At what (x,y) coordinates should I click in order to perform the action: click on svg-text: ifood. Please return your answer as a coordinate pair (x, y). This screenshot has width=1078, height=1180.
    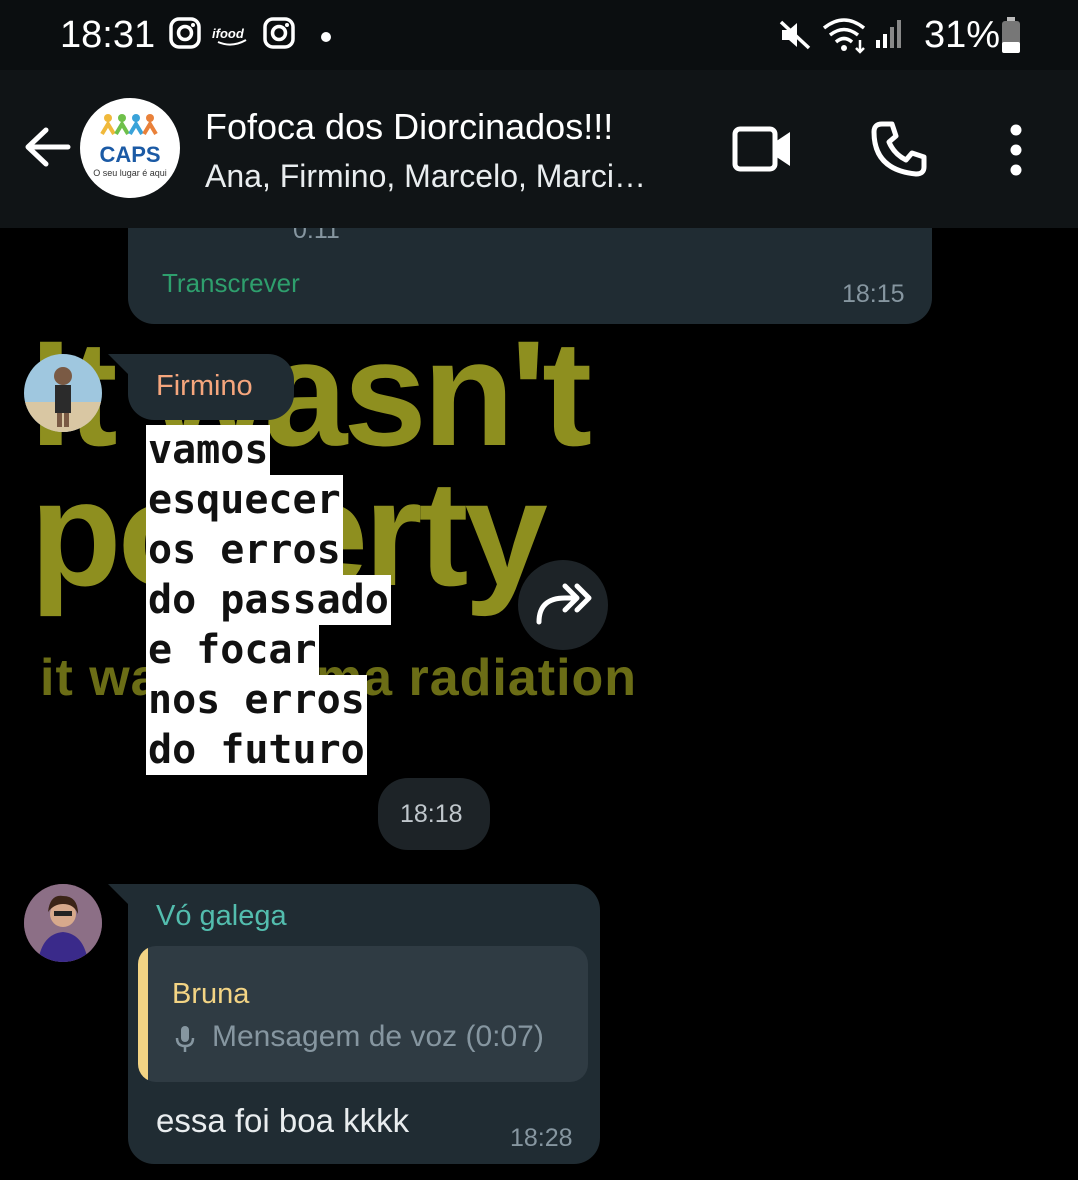
    Looking at the image, I should click on (228, 33).